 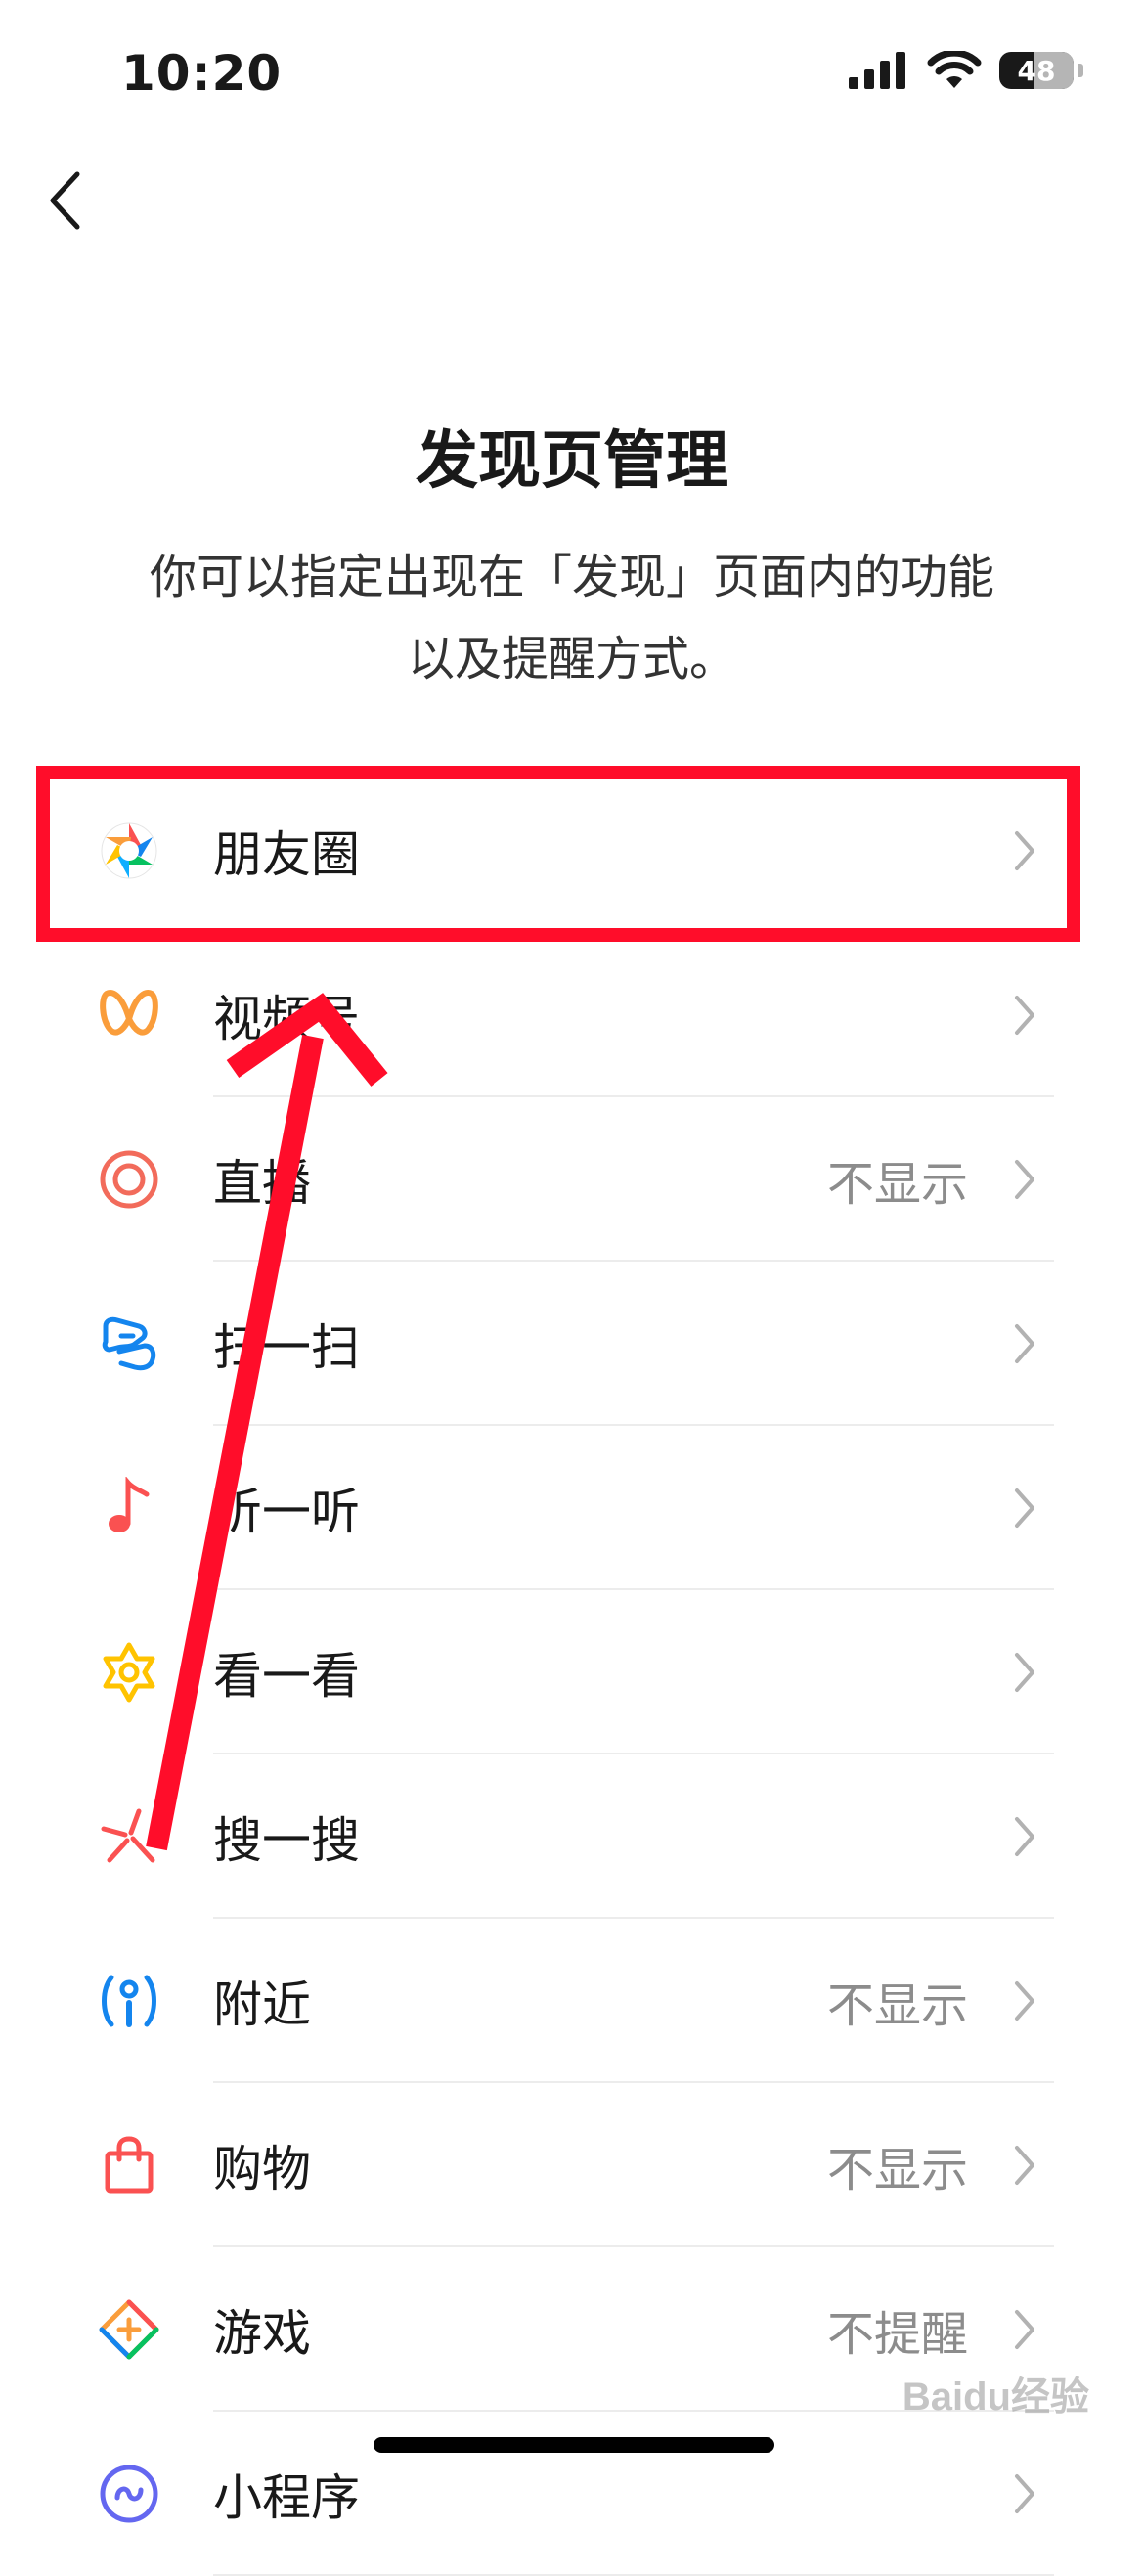 What do you see at coordinates (995, 2398) in the screenshot?
I see `baidu-watermark: Baidu经验` at bounding box center [995, 2398].